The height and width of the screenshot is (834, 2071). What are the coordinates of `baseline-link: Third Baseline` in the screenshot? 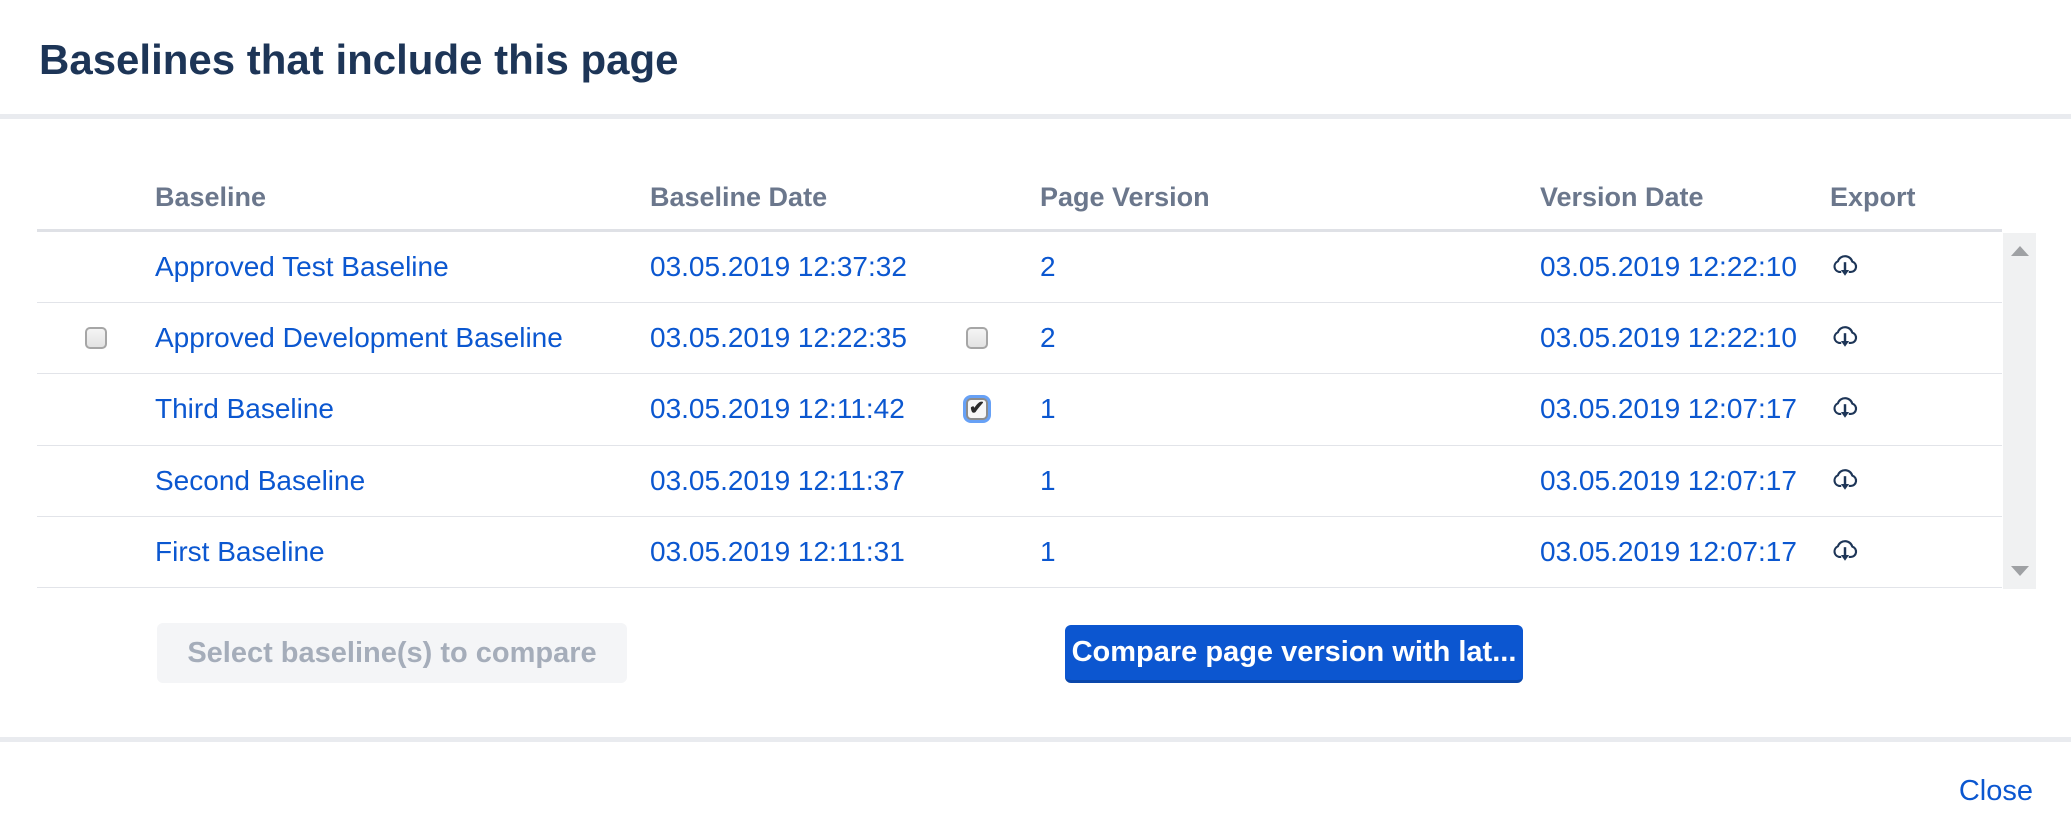 It's located at (244, 408).